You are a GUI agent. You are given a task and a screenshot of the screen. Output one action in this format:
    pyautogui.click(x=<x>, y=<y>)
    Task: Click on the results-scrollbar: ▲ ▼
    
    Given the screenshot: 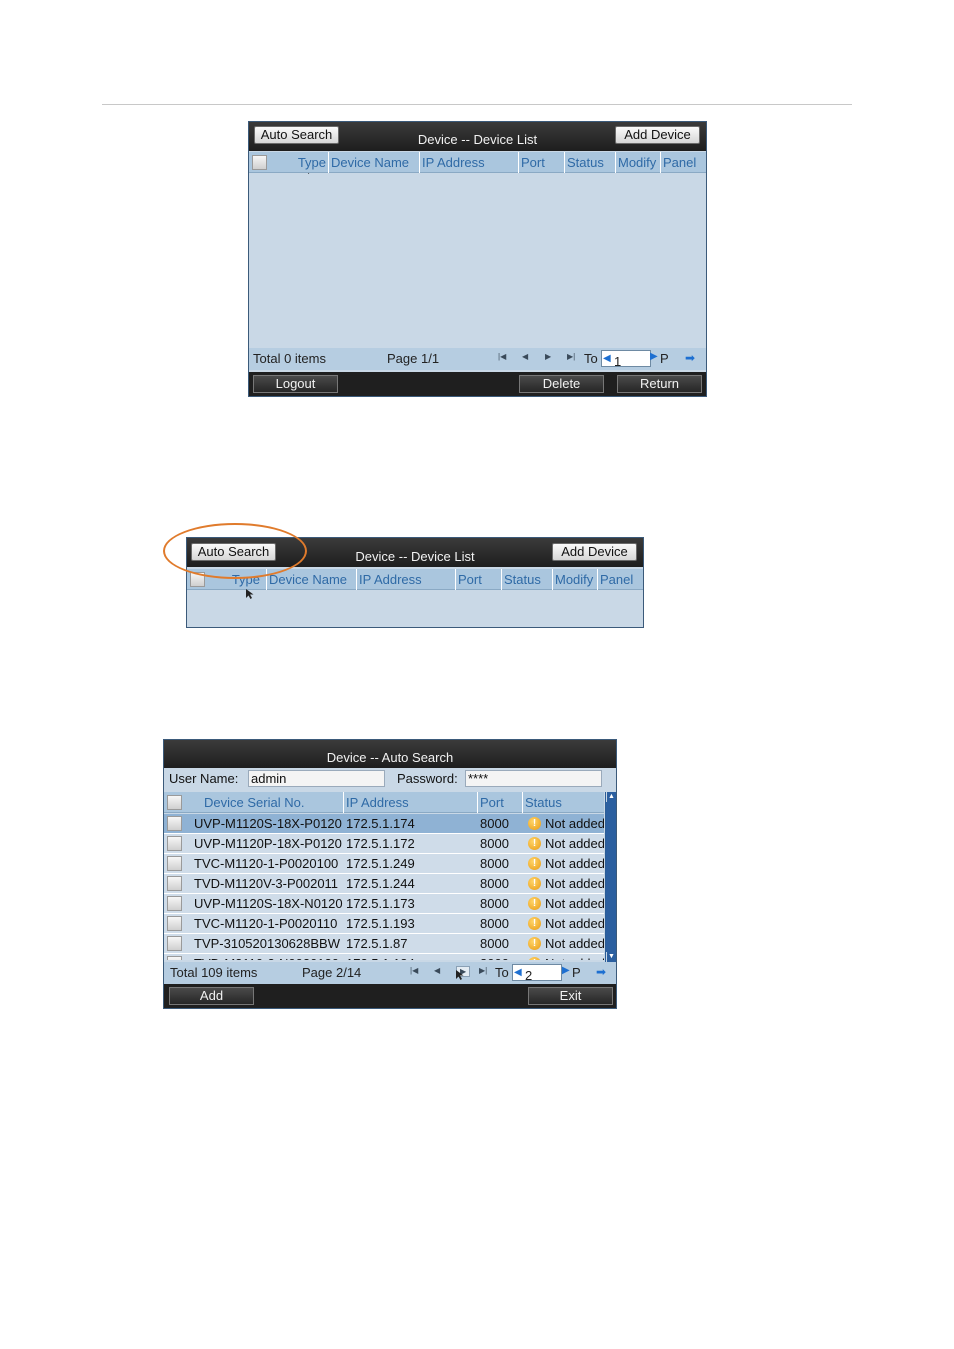 What is the action you would take?
    pyautogui.click(x=610, y=877)
    